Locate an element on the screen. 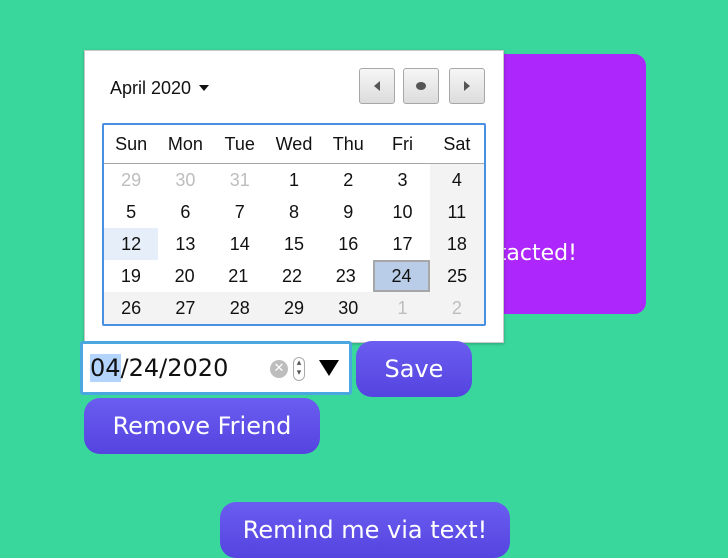  date-day-year-segment: /24/2020 is located at coordinates (175, 368).